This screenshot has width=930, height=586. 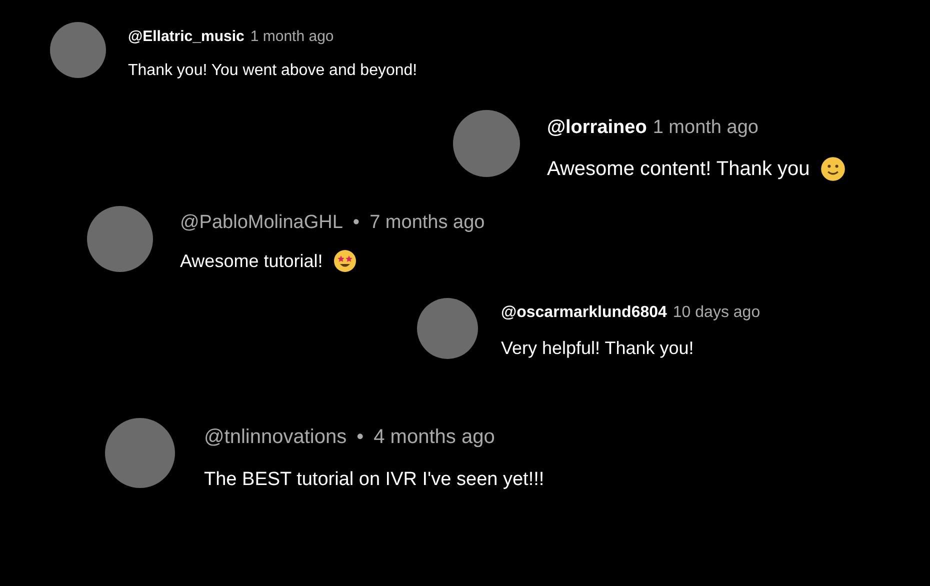 What do you see at coordinates (716, 312) in the screenshot?
I see `comment-time: 10 days ago` at bounding box center [716, 312].